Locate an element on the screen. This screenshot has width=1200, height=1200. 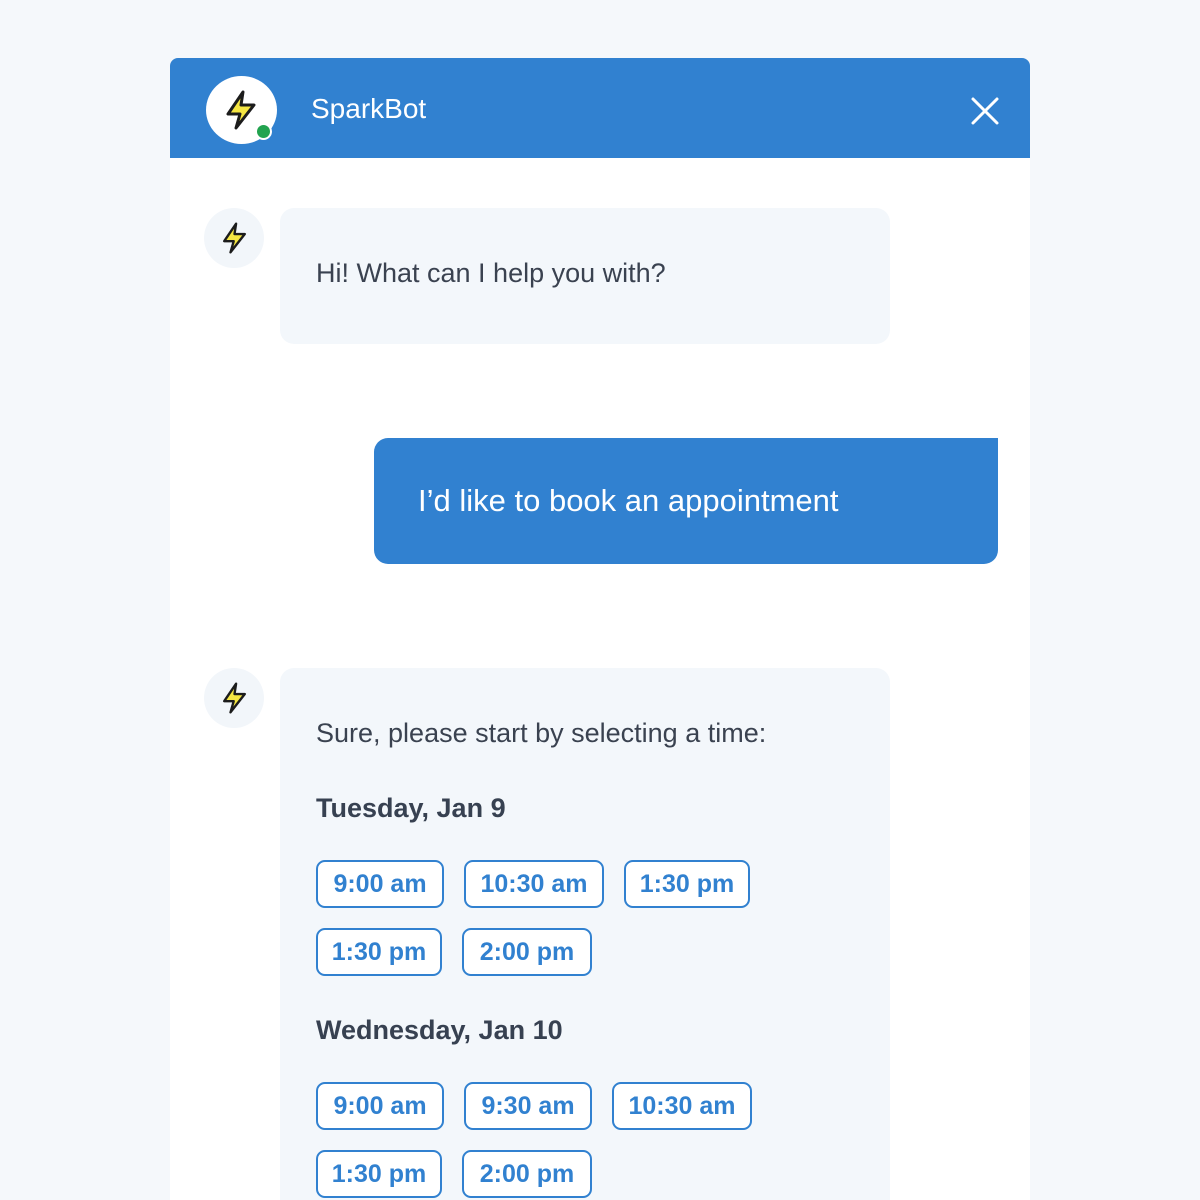
user-message-bubble: I’d like to book an appointment is located at coordinates (686, 501).